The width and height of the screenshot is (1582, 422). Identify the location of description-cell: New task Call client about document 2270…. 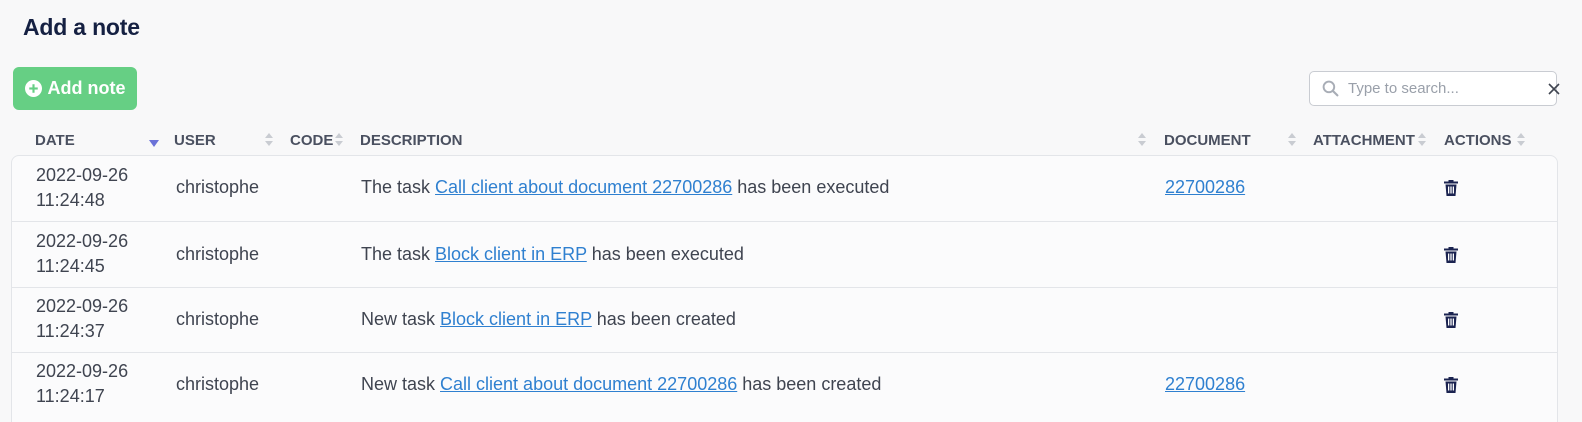
(621, 384).